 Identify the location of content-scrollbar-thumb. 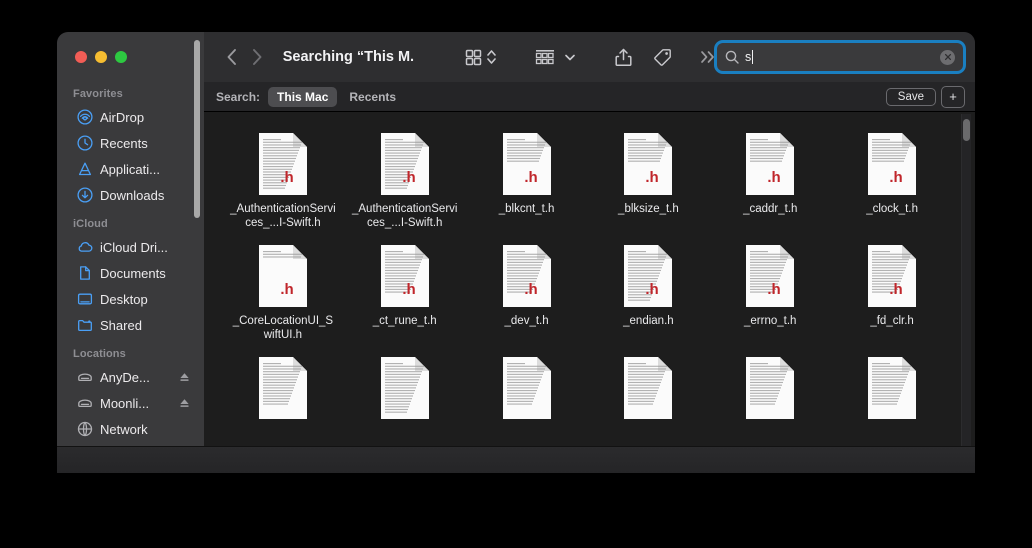
(966, 130).